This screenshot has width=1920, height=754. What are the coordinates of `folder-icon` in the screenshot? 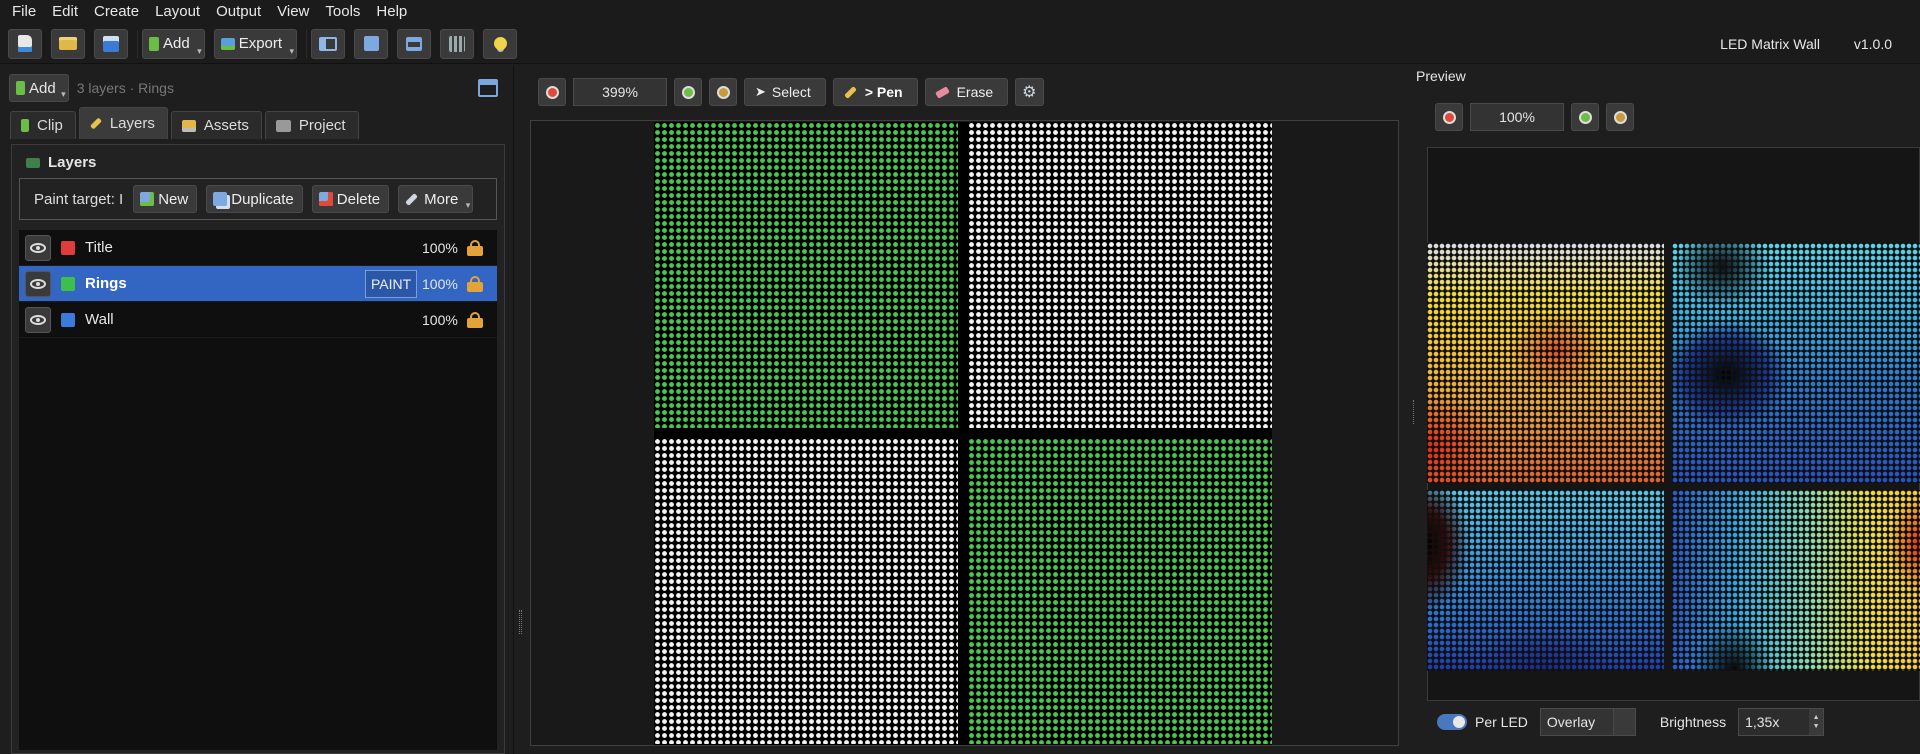 It's located at (68, 43).